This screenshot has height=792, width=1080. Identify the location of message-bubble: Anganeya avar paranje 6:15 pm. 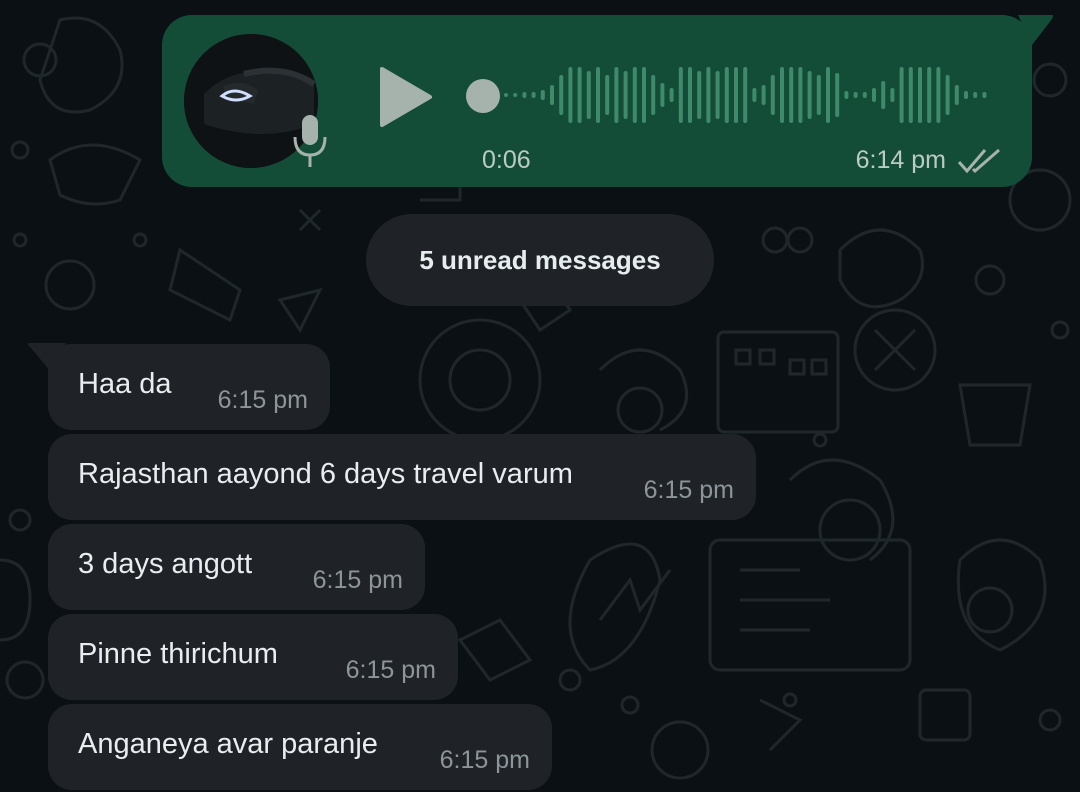
(300, 747).